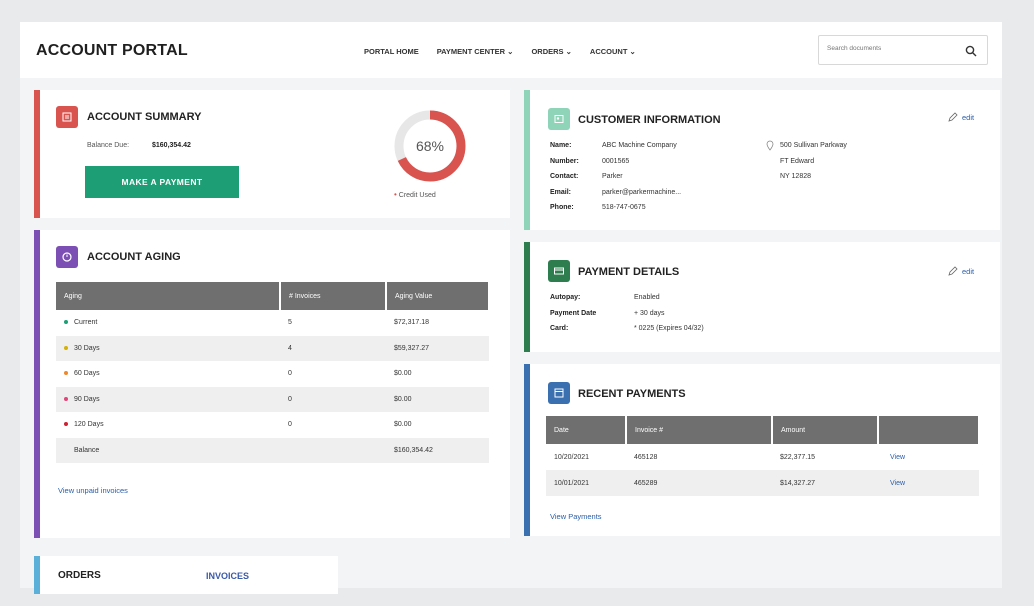 The image size is (1034, 606). I want to click on aging-row-60: 60 Days 0 $0.00, so click(272, 374).